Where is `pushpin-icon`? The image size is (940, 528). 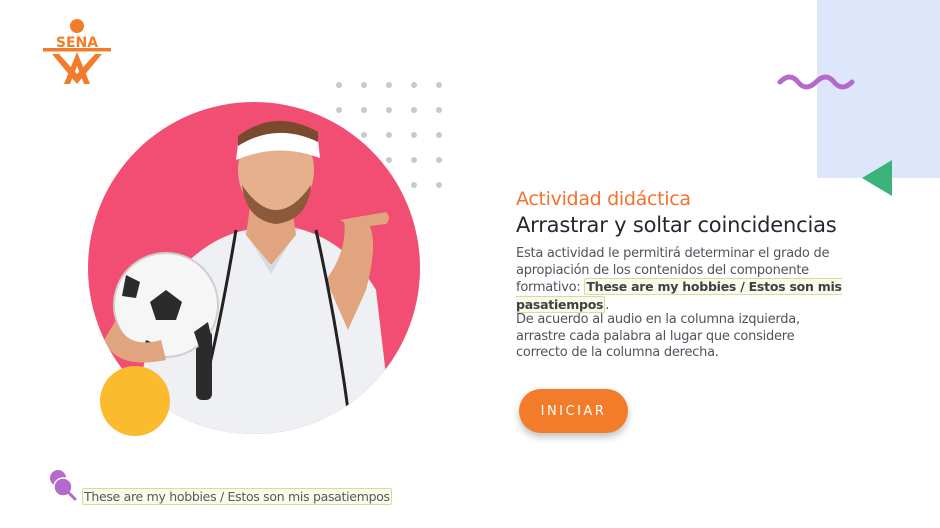 pushpin-icon is located at coordinates (63, 485).